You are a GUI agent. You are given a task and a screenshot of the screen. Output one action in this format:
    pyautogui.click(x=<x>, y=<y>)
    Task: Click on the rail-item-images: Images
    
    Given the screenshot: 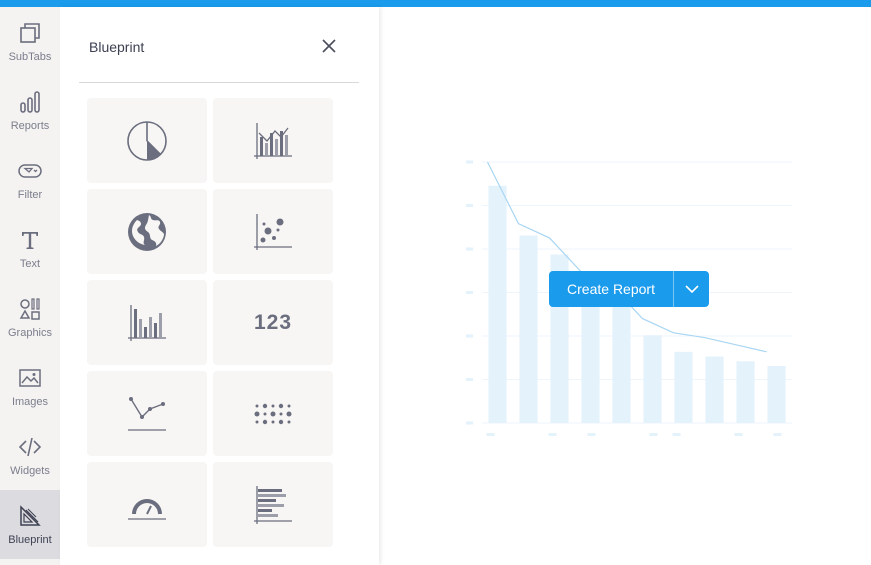 What is the action you would take?
    pyautogui.click(x=30, y=386)
    